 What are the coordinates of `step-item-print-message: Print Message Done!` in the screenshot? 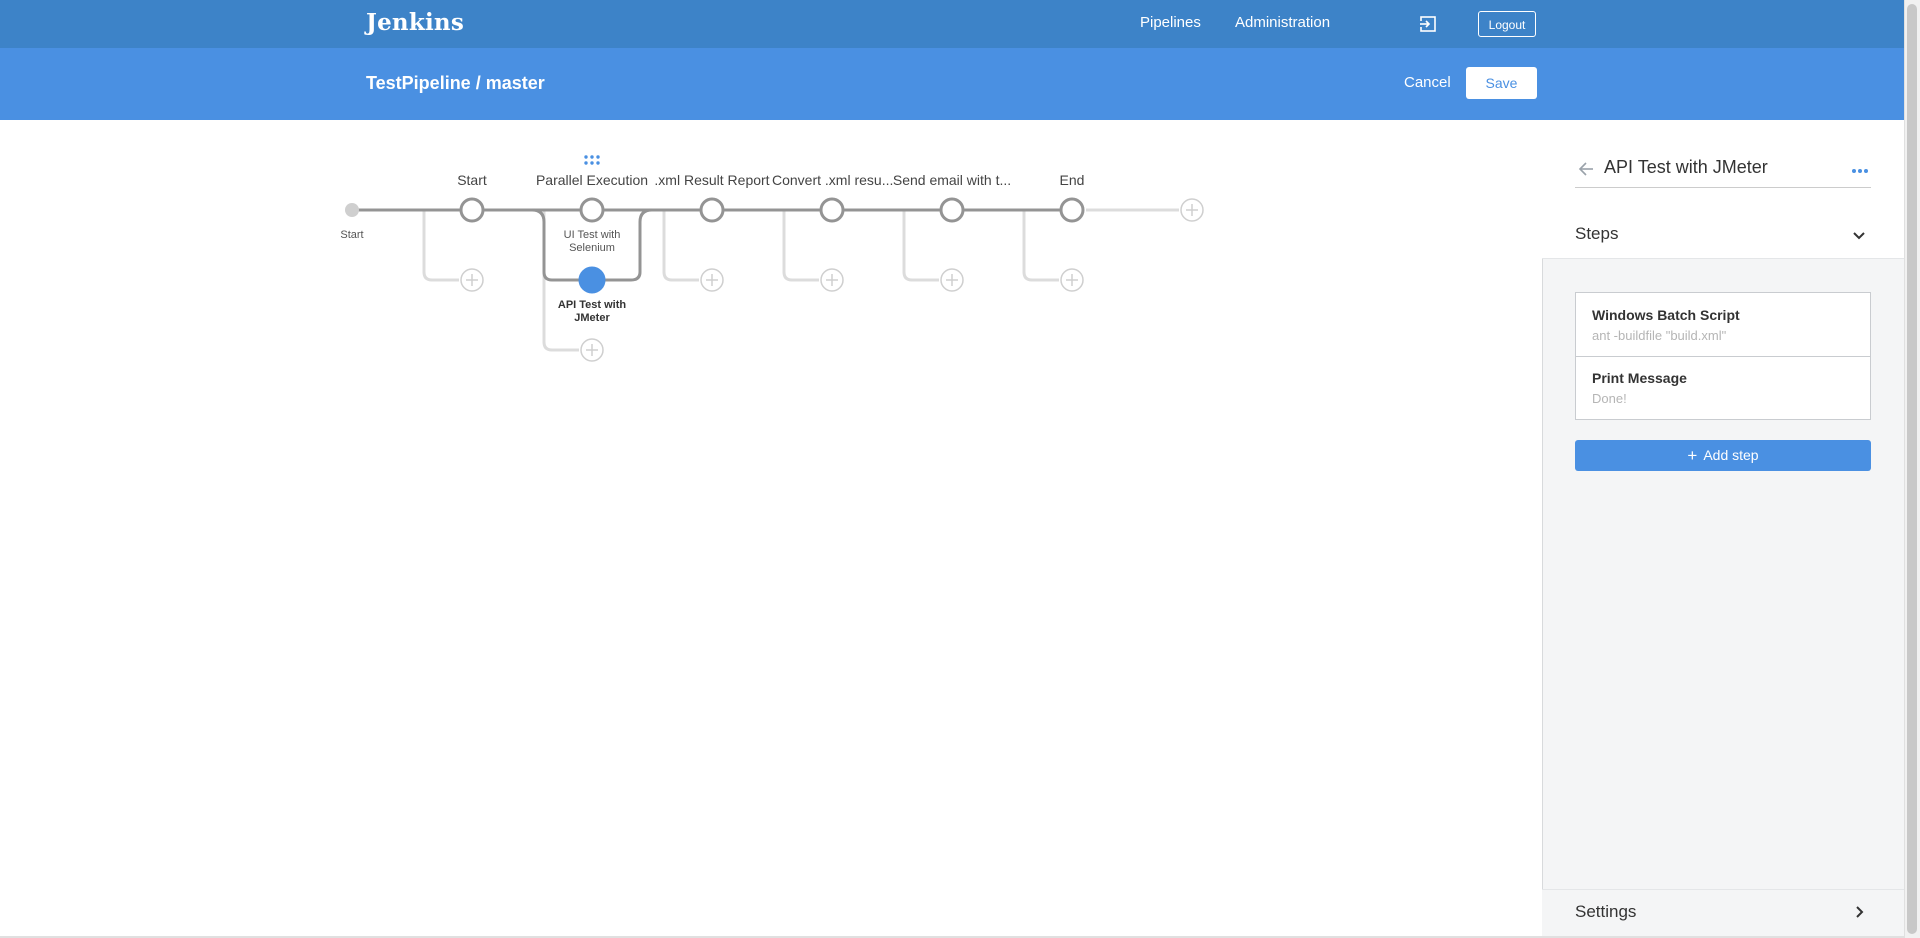 It's located at (1723, 388).